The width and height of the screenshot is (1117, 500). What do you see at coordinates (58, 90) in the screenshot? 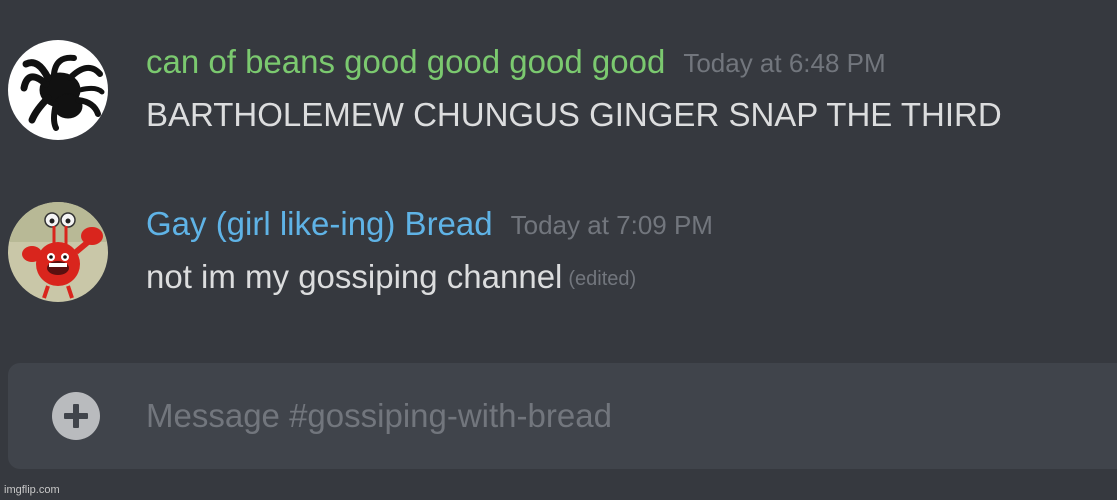
I see `spider-avatar-icon` at bounding box center [58, 90].